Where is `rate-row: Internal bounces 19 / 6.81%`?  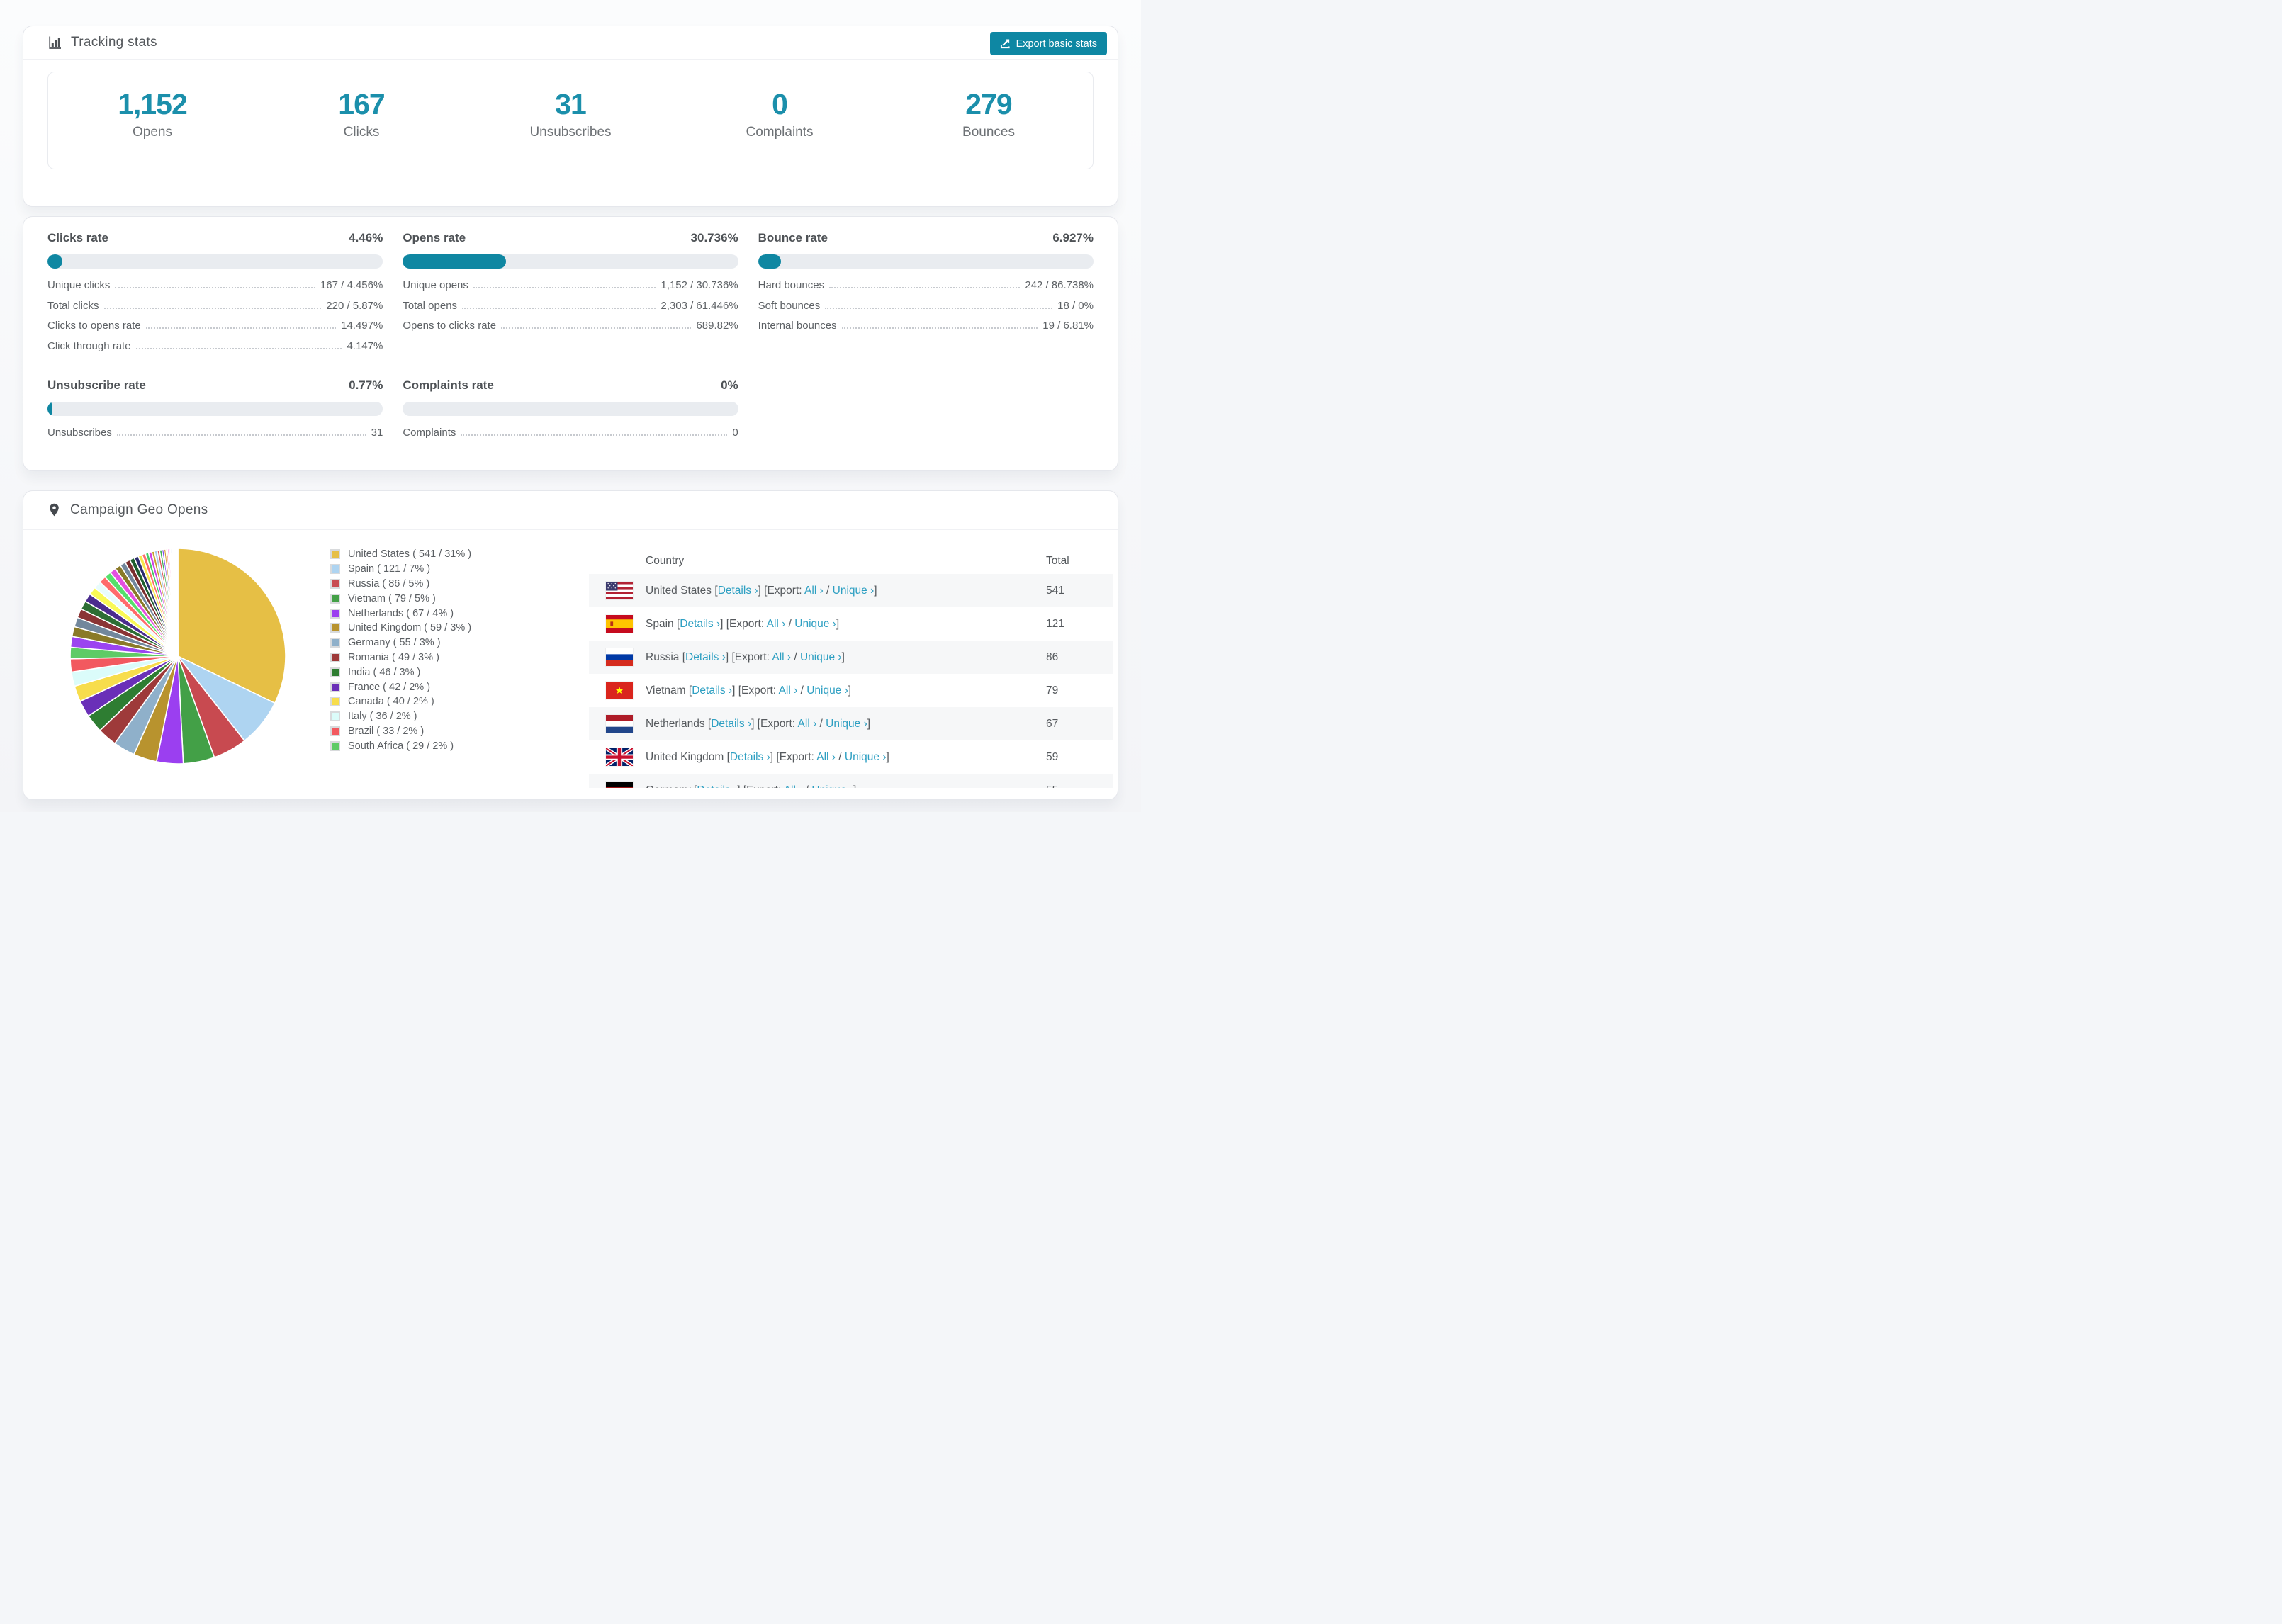 rate-row: Internal bounces 19 / 6.81% is located at coordinates (926, 330).